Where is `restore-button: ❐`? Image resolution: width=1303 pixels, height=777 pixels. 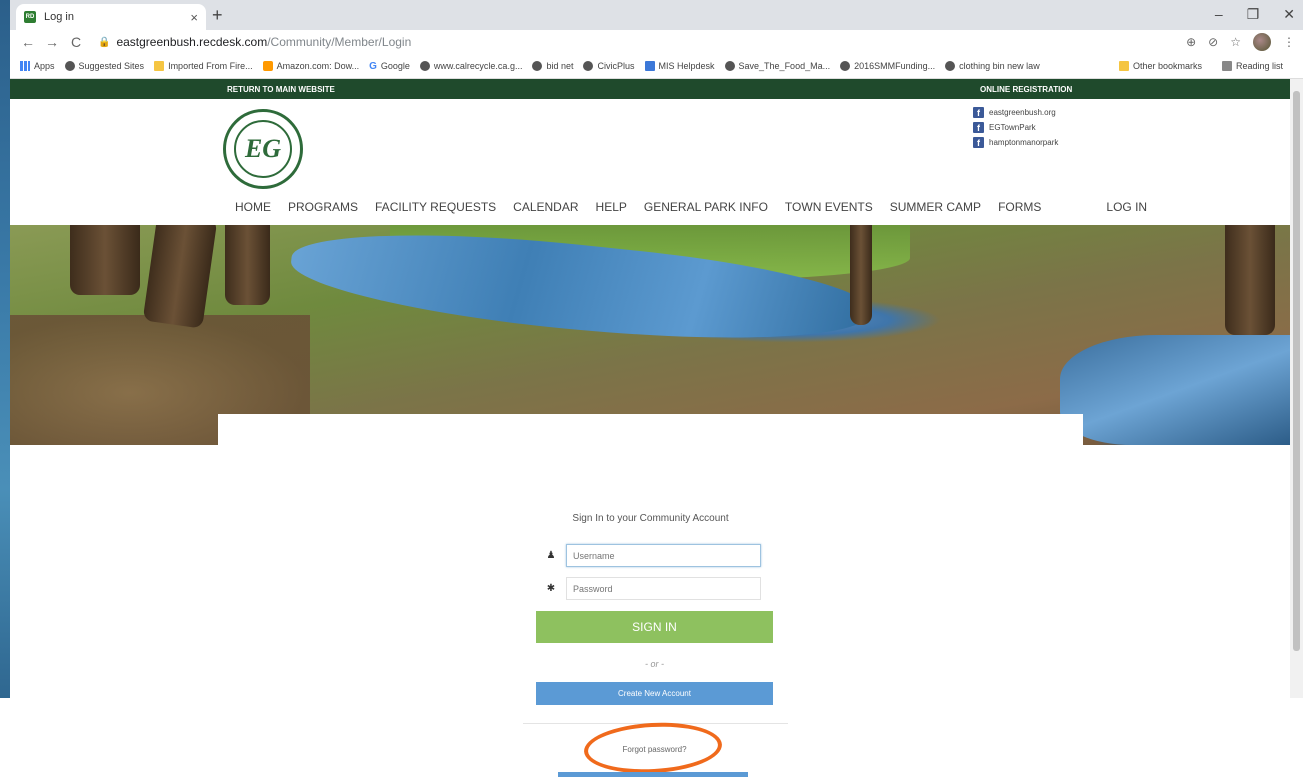 restore-button: ❐ is located at coordinates (1253, 14).